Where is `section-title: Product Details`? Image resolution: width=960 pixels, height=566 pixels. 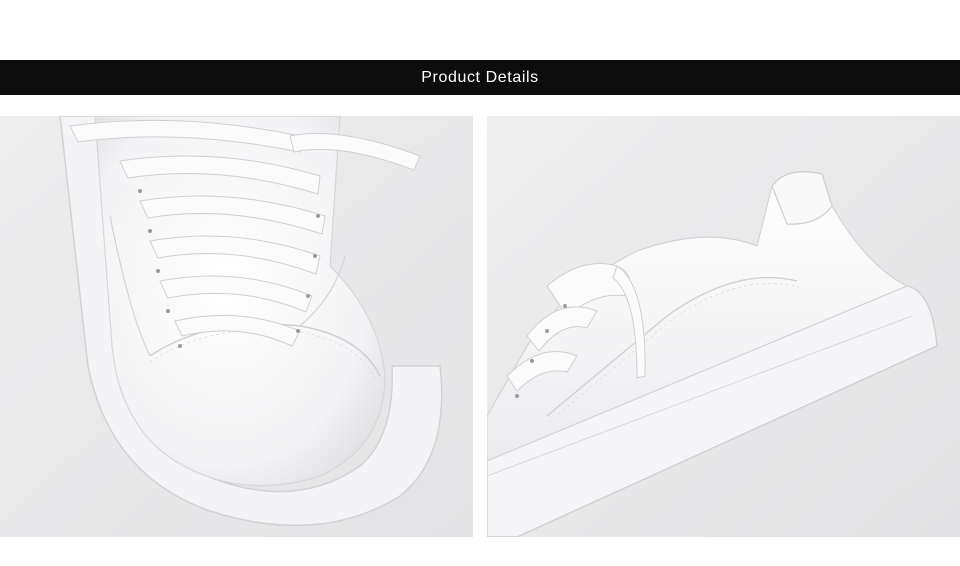
section-title: Product Details is located at coordinates (480, 77).